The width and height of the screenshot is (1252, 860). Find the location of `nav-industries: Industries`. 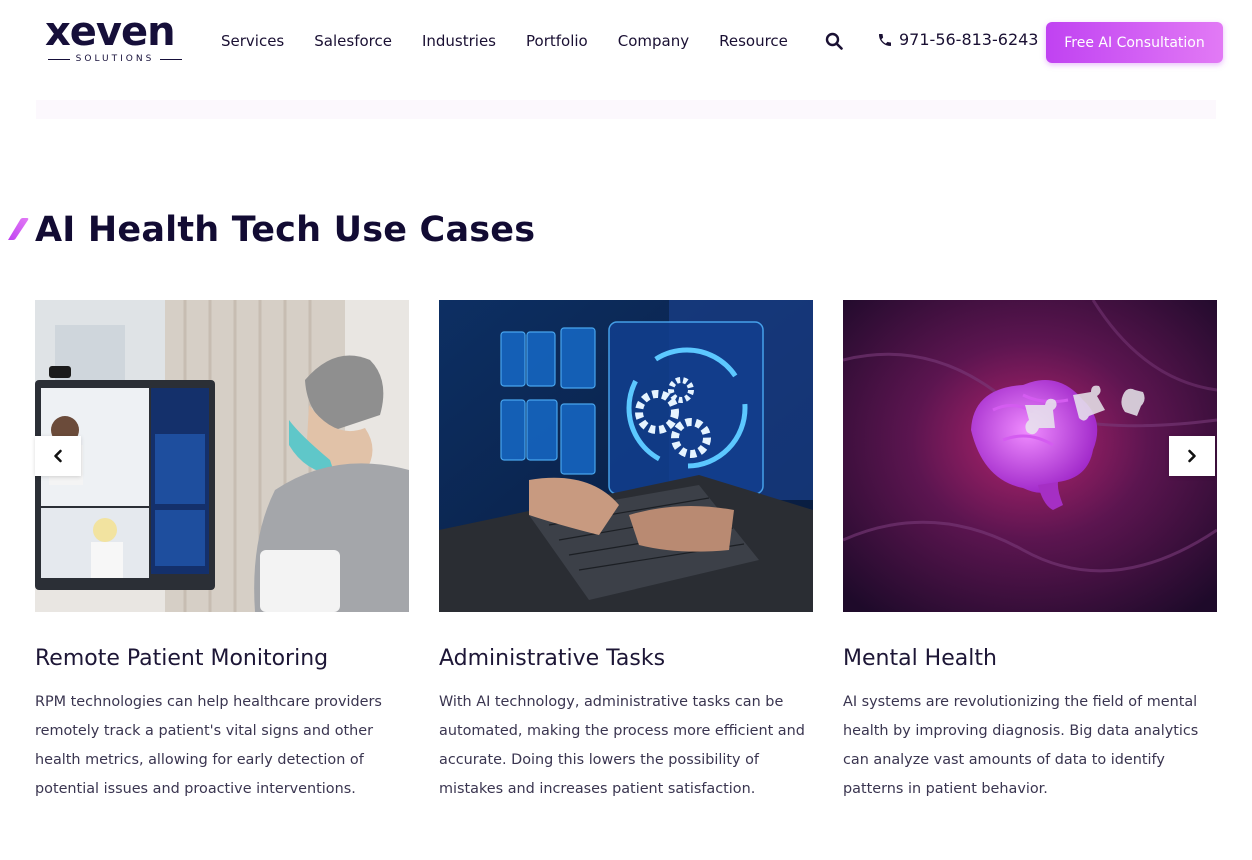

nav-industries: Industries is located at coordinates (459, 41).